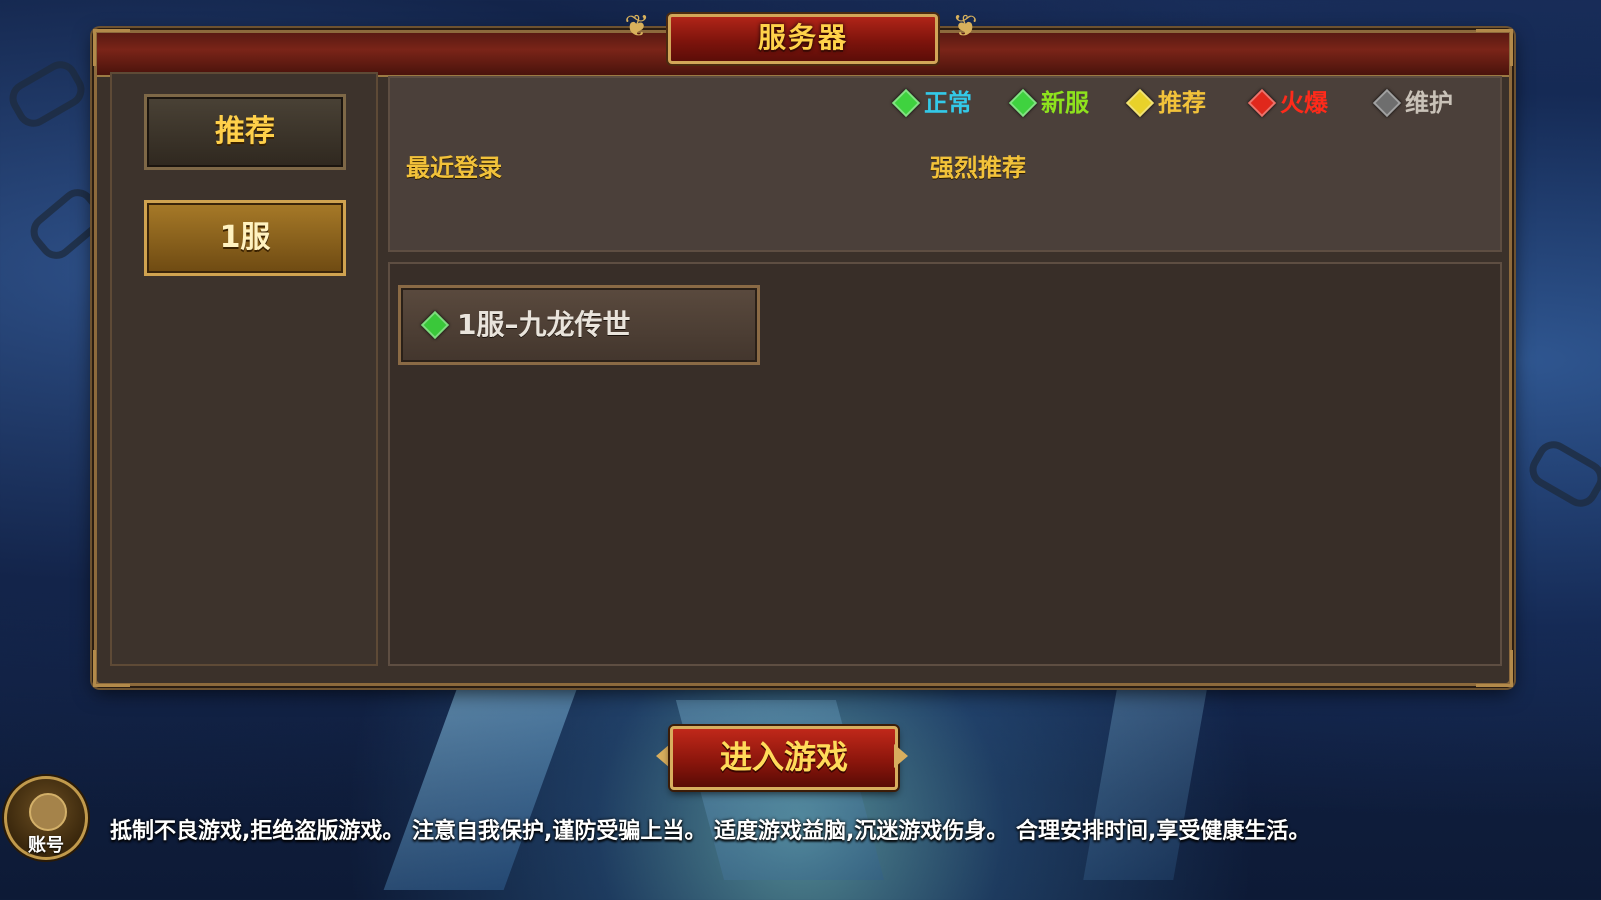  What do you see at coordinates (663, 756) in the screenshot?
I see `arrow-left-ornament-icon` at bounding box center [663, 756].